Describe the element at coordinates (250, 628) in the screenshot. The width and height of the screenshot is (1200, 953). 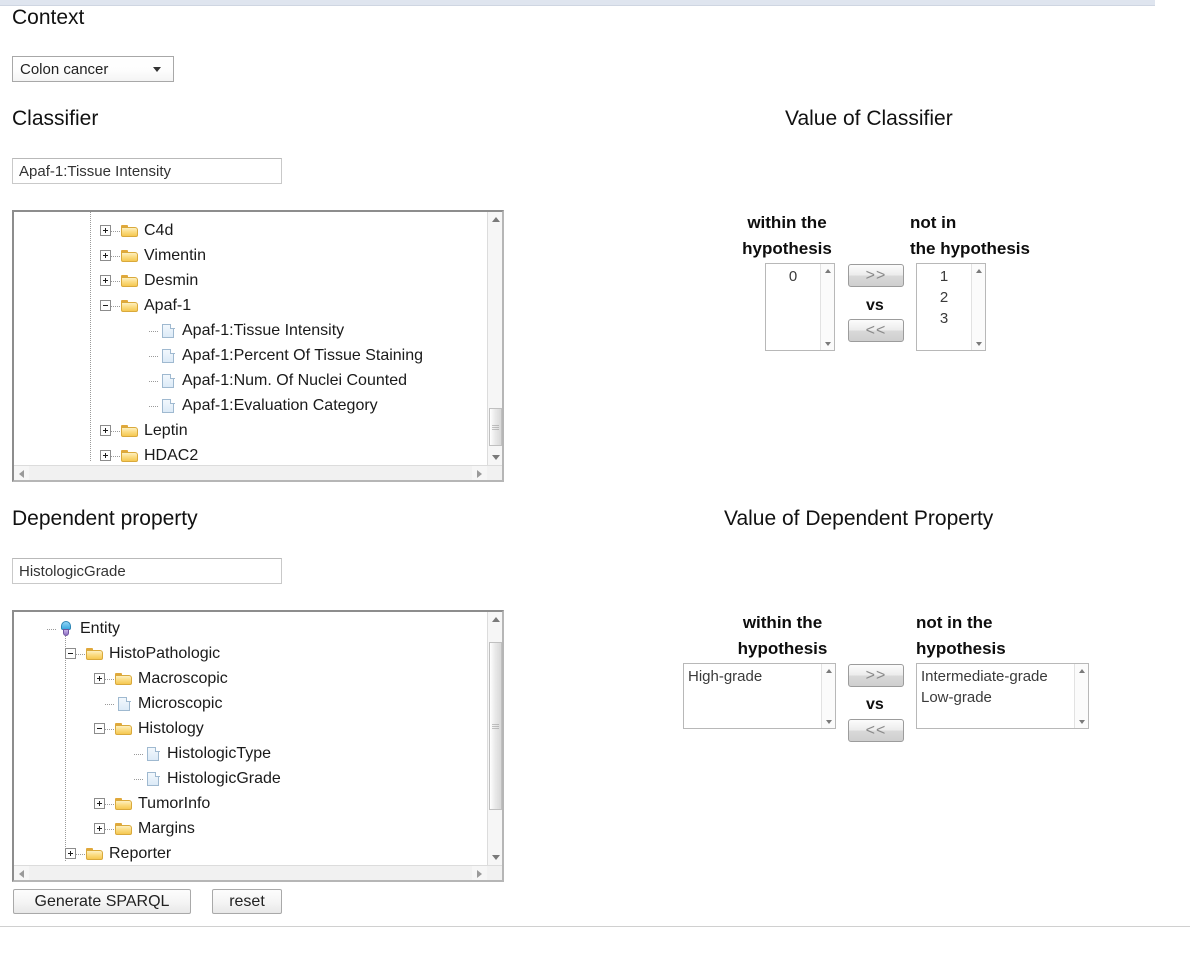
I see `tree-node: Entity` at that location.